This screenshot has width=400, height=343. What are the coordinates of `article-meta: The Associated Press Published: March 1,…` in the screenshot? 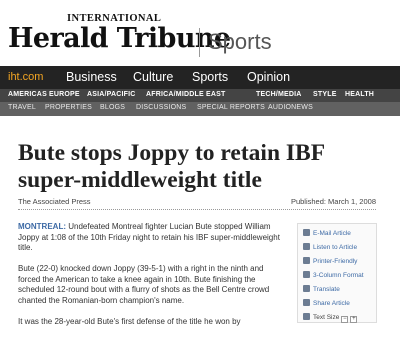 It's located at (197, 203).